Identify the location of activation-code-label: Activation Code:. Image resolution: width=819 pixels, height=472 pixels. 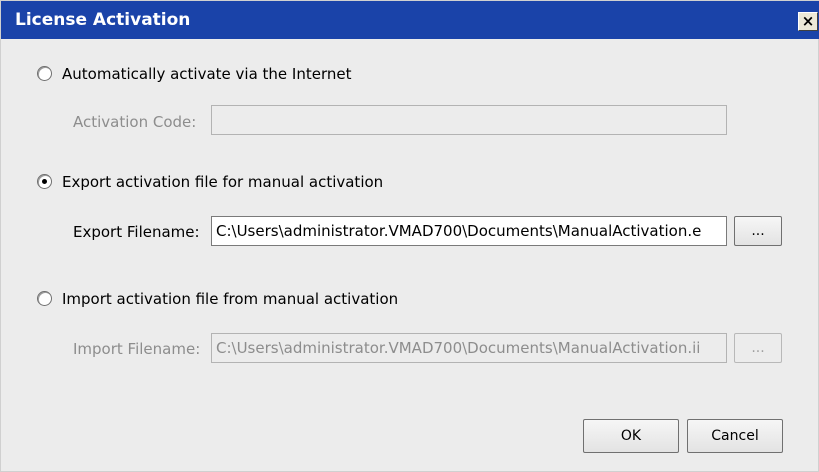
(135, 122).